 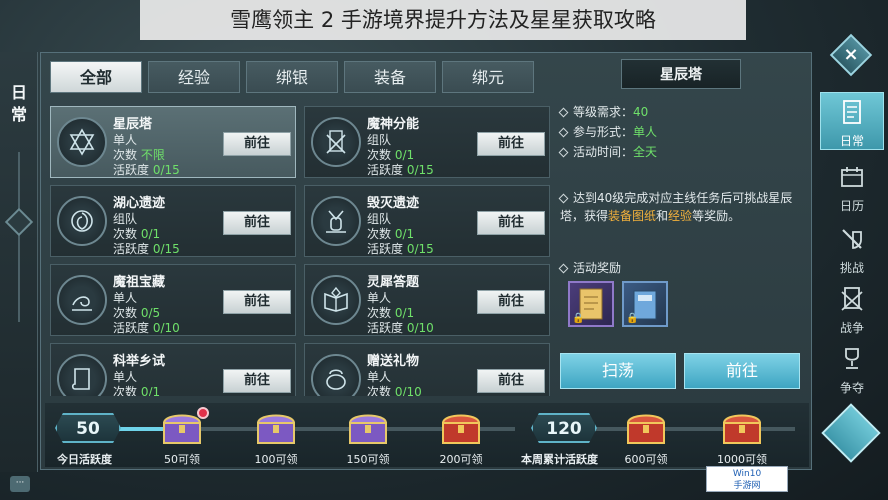 What do you see at coordinates (194, 77) in the screenshot?
I see `tab-exp: 经验` at bounding box center [194, 77].